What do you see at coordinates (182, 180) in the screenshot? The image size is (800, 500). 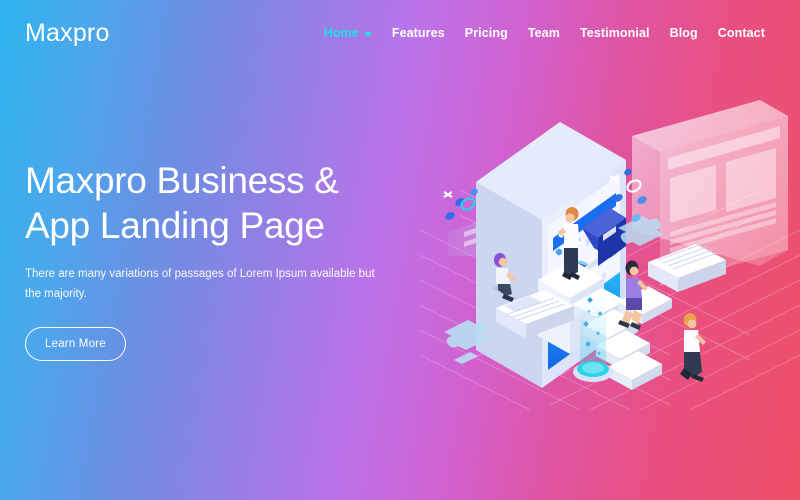 I see `hero-heading-line-1: Maxpro Business &` at bounding box center [182, 180].